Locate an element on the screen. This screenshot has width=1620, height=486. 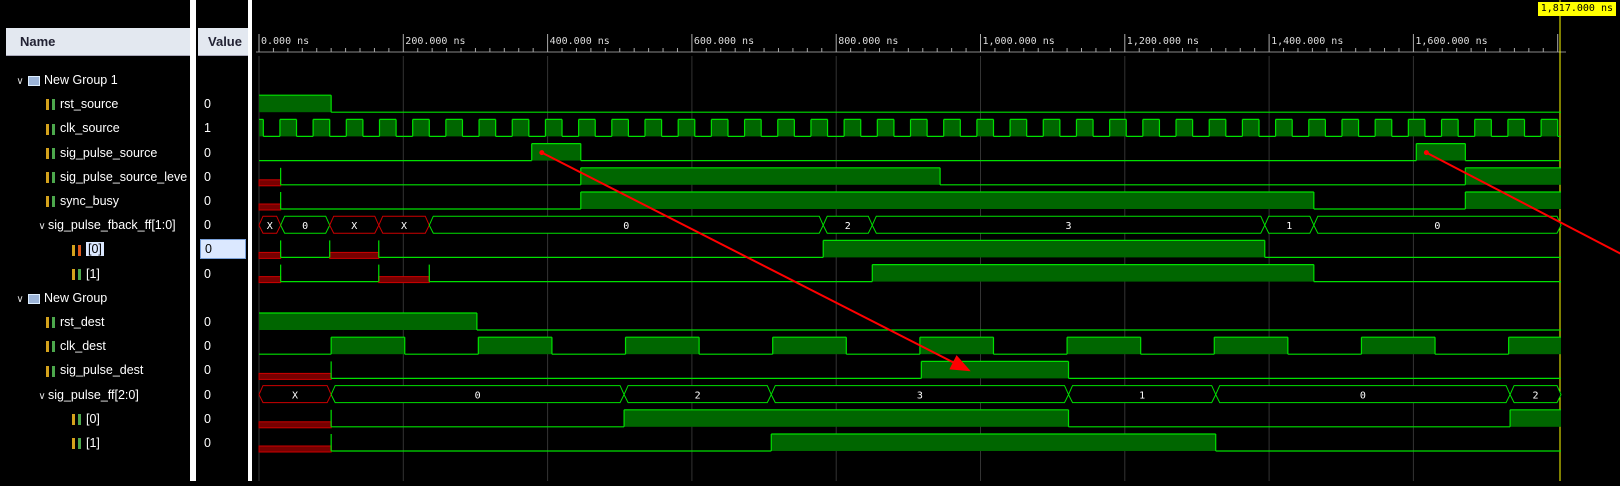
signal-row: rst_dest is located at coordinates (117, 322).